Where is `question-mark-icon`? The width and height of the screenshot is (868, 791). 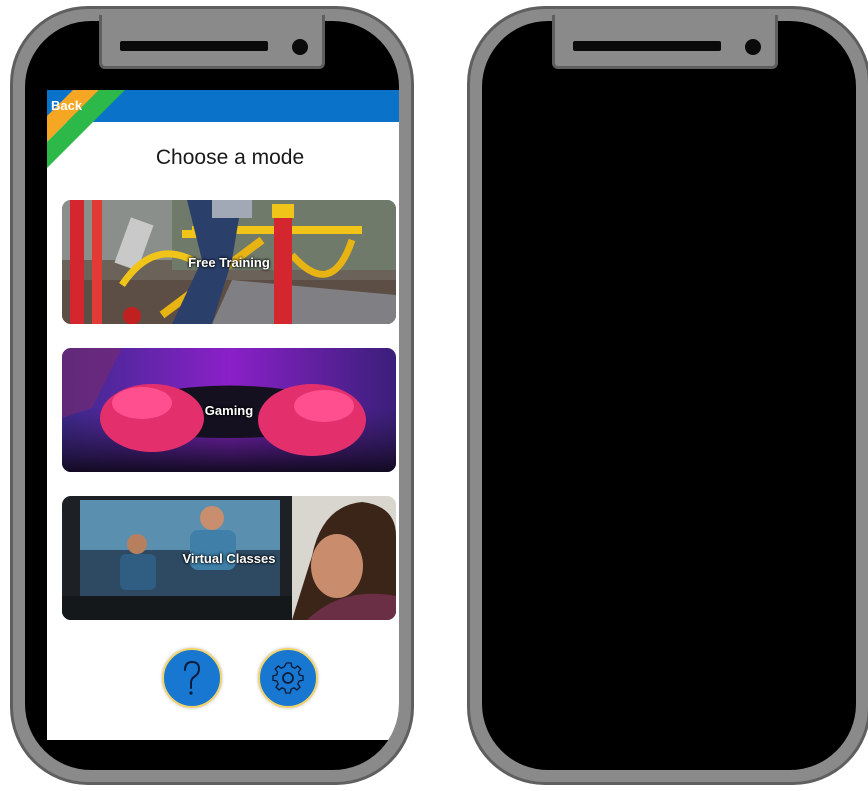
question-mark-icon is located at coordinates (192, 677).